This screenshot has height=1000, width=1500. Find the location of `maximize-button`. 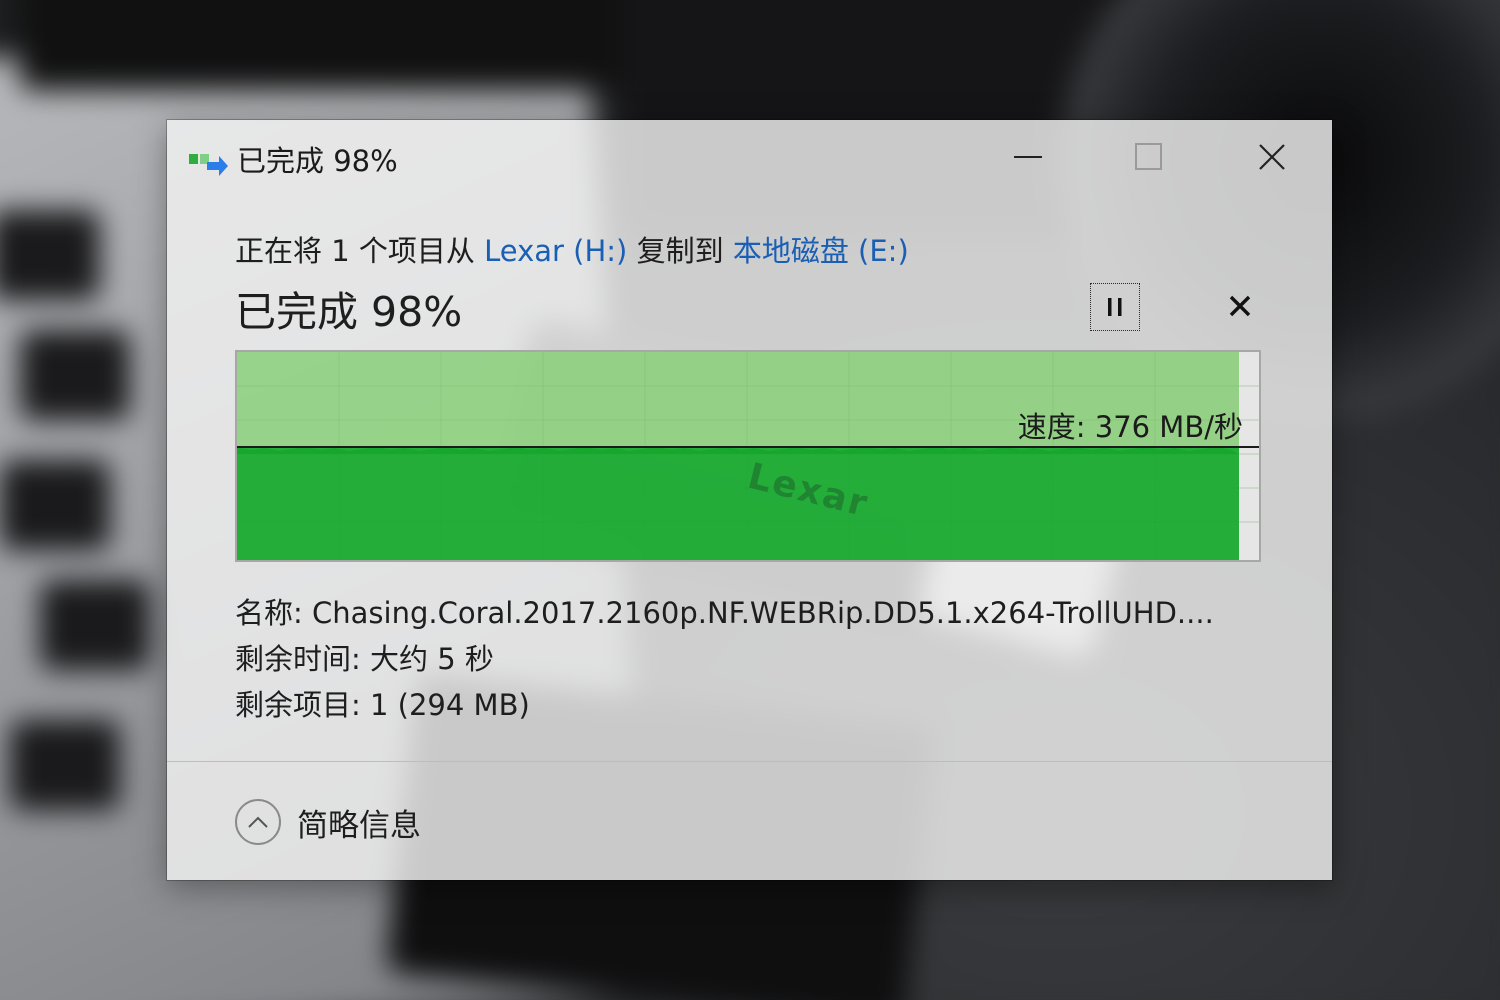

maximize-button is located at coordinates (1149, 157).